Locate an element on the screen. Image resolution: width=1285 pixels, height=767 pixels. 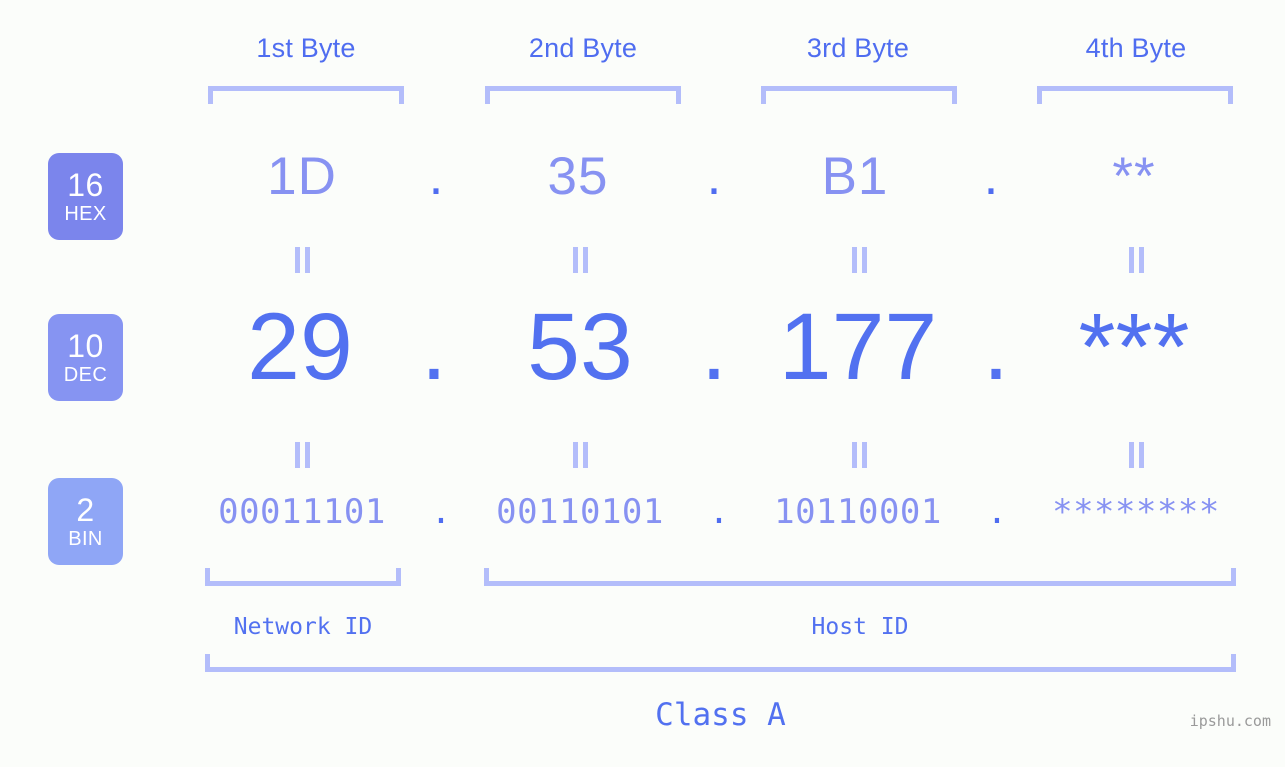
base-badge-hex: 16 HEX is located at coordinates (85, 196).